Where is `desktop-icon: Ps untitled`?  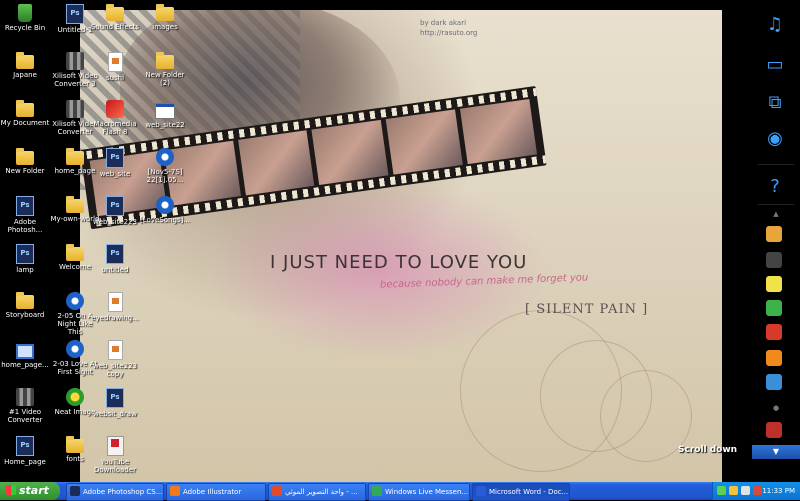 desktop-icon: Ps untitled is located at coordinates (115, 266).